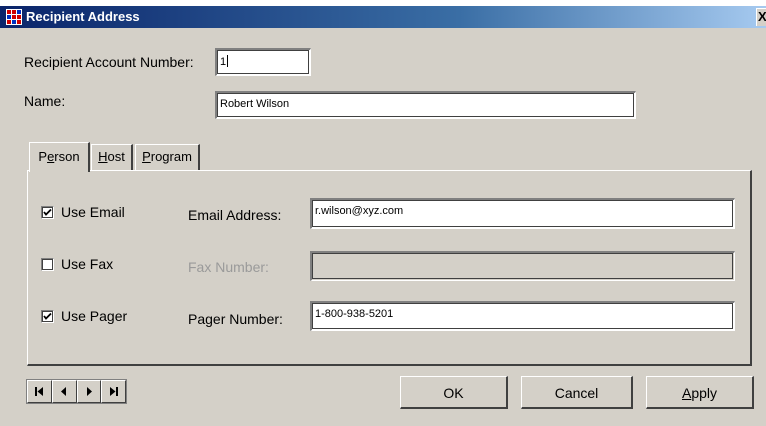 This screenshot has height=426, width=766. What do you see at coordinates (704, 393) in the screenshot?
I see `apply-label-rest: pply` at bounding box center [704, 393].